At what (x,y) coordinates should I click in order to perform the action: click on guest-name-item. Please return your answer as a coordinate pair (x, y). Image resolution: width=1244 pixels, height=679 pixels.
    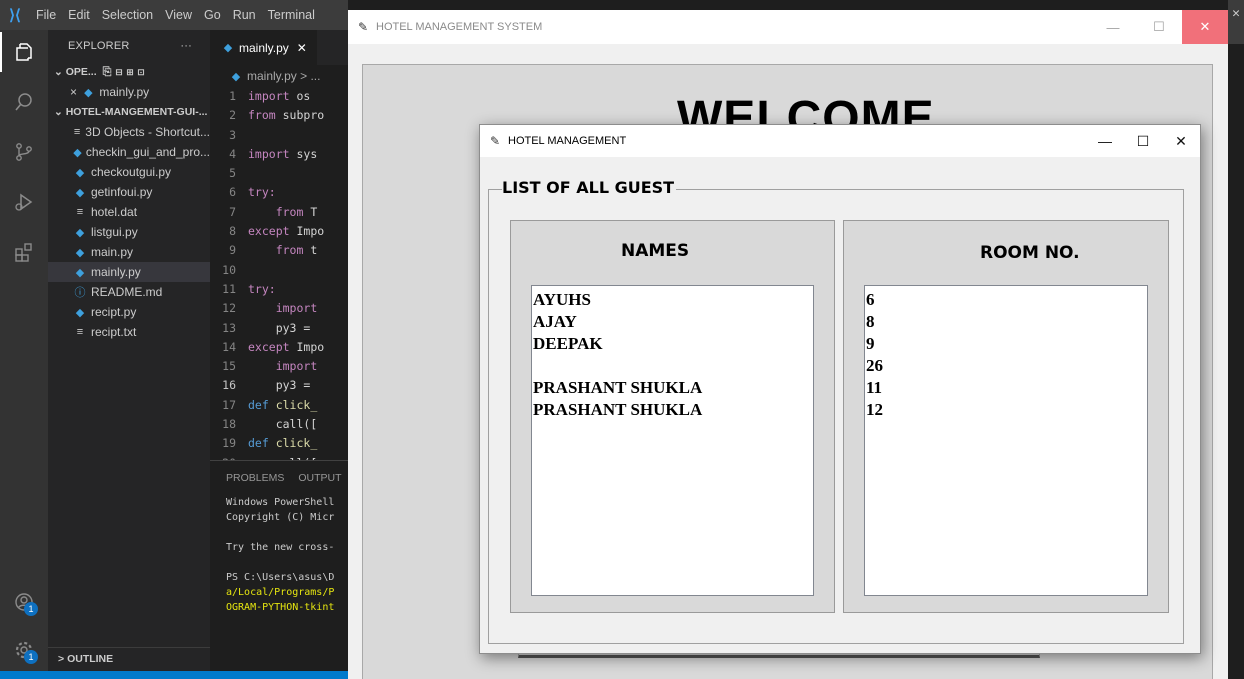
    Looking at the image, I should click on (672, 366).